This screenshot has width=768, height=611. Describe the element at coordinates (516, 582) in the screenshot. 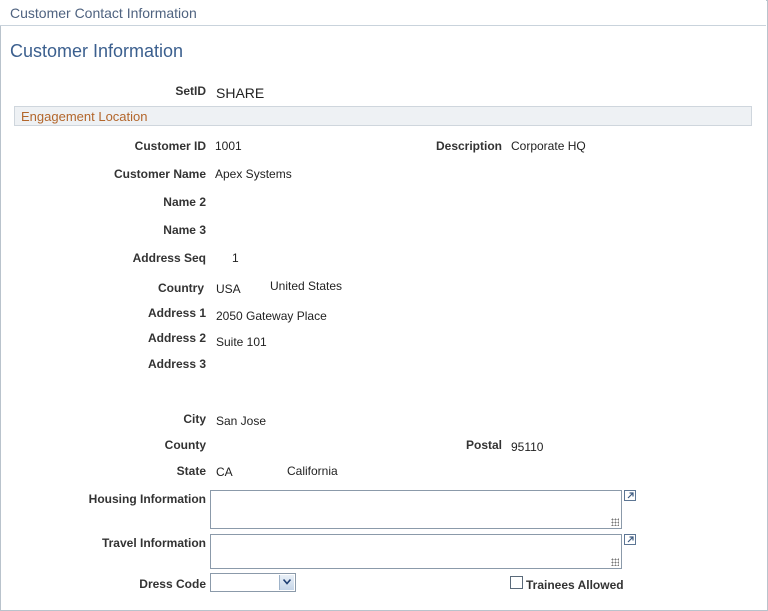

I see `trainees-allowed-checkbox` at that location.